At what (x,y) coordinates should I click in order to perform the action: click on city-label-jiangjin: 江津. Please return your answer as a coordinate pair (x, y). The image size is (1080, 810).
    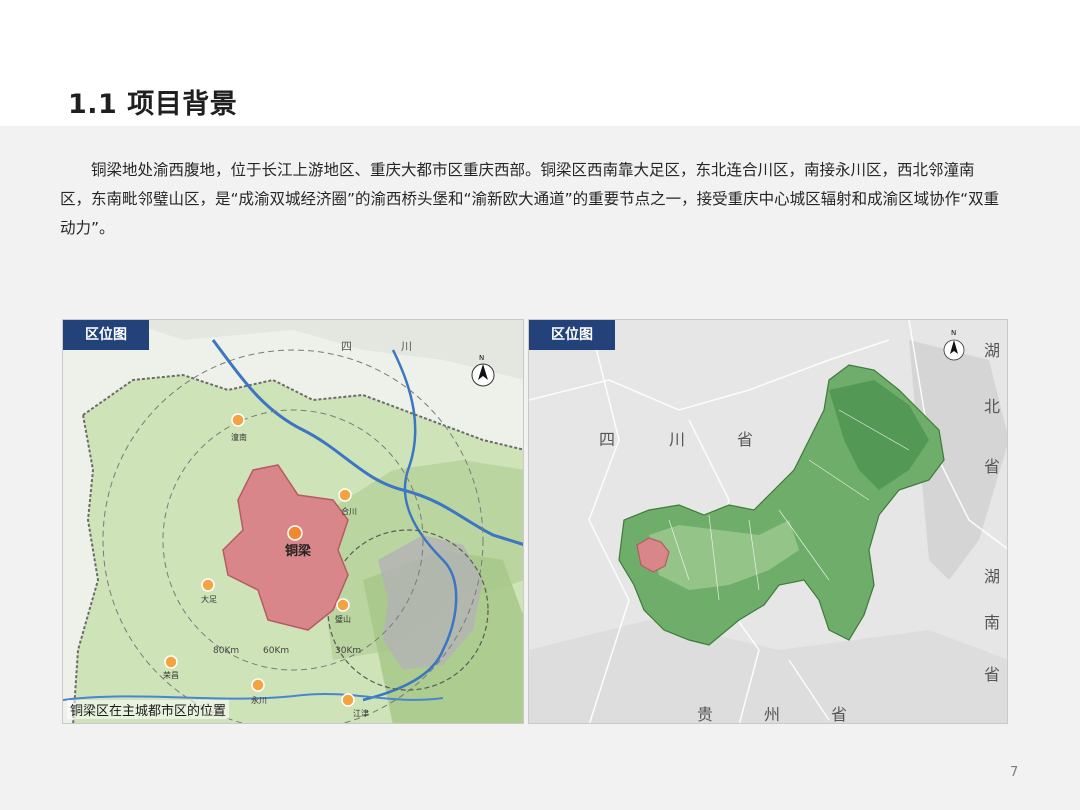
    Looking at the image, I should click on (361, 713).